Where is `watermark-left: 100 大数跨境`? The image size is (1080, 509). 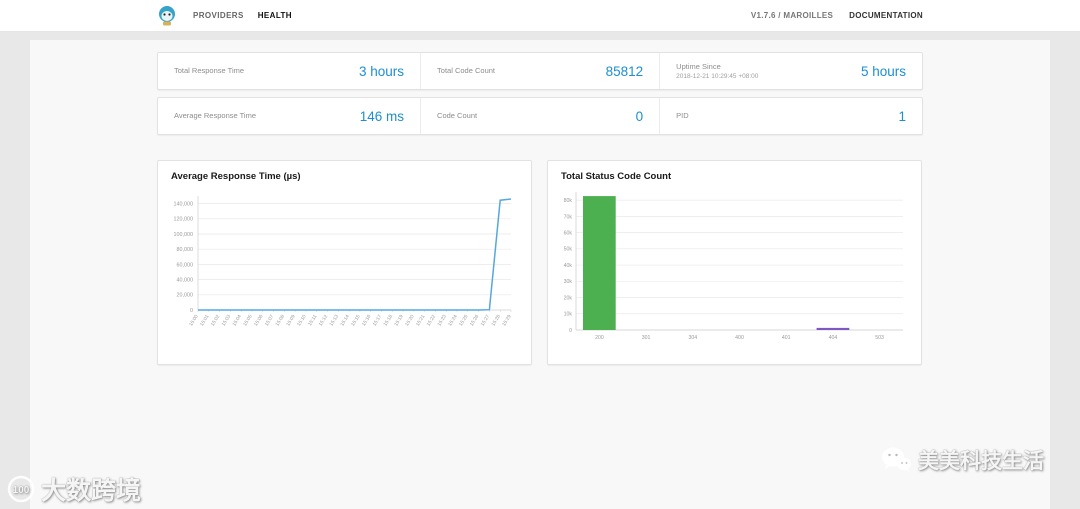 watermark-left: 100 大数跨境 is located at coordinates (73, 489).